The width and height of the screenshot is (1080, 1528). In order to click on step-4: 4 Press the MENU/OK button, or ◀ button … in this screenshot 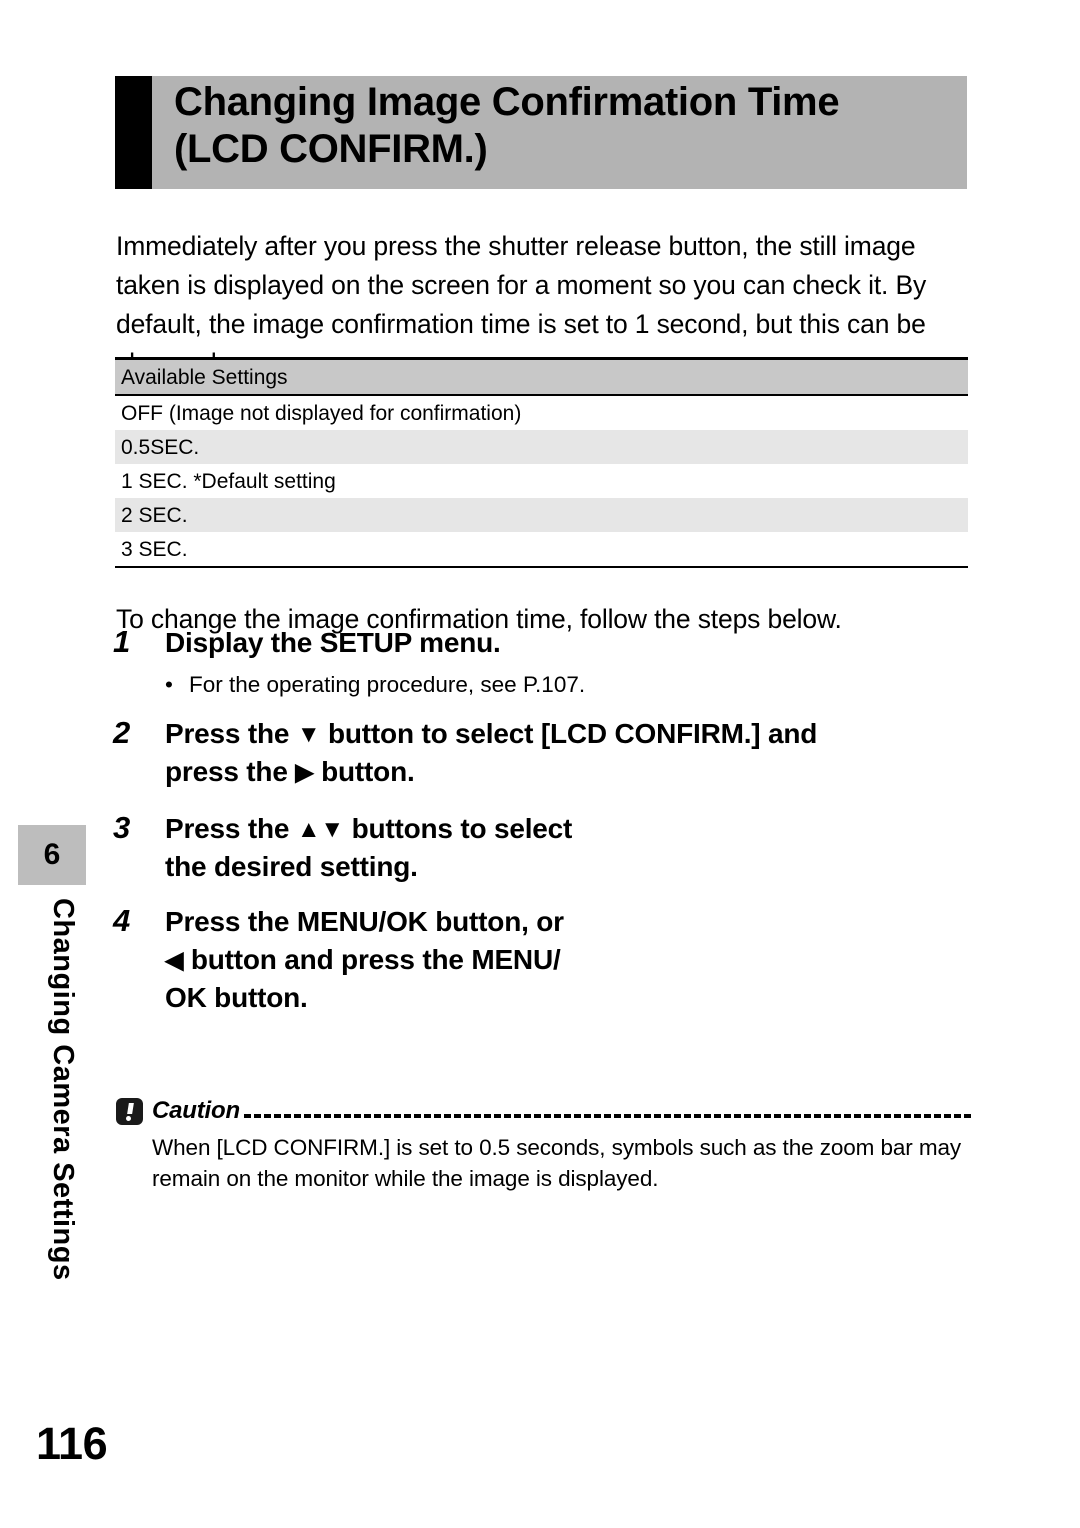, I will do `click(548, 960)`.